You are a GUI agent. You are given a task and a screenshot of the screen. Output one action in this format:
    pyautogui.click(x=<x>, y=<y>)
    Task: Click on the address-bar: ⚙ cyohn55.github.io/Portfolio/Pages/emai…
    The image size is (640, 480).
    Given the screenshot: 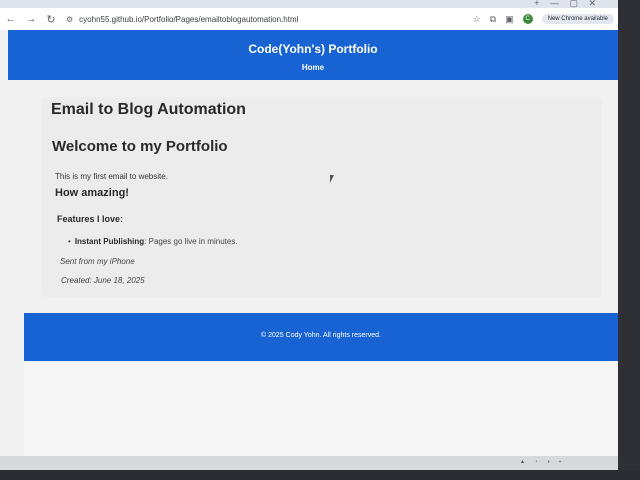 What is the action you would take?
    pyautogui.click(x=266, y=19)
    